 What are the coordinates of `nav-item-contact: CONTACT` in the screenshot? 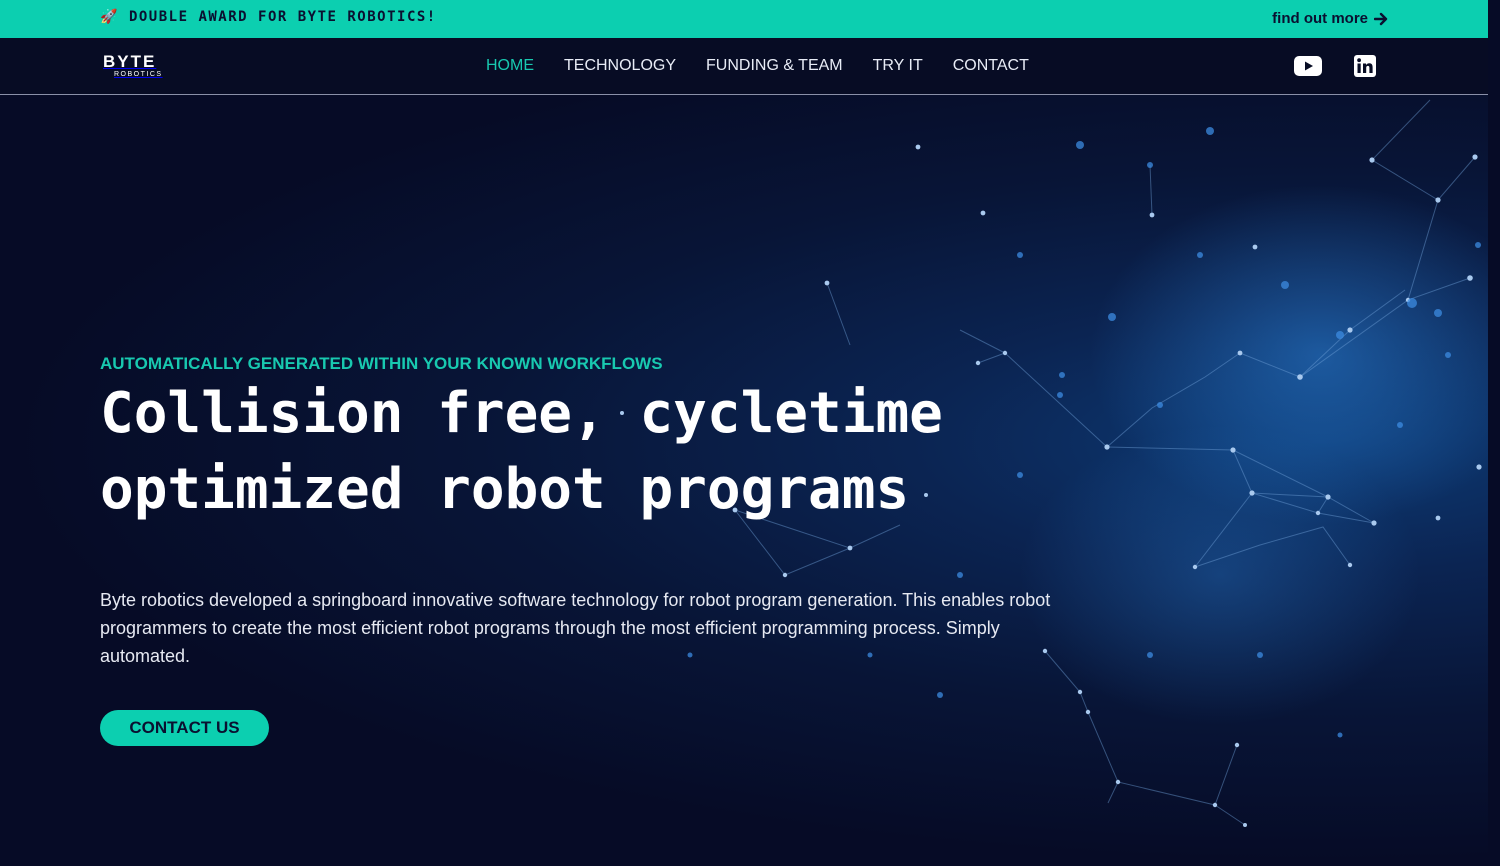 It's located at (991, 66).